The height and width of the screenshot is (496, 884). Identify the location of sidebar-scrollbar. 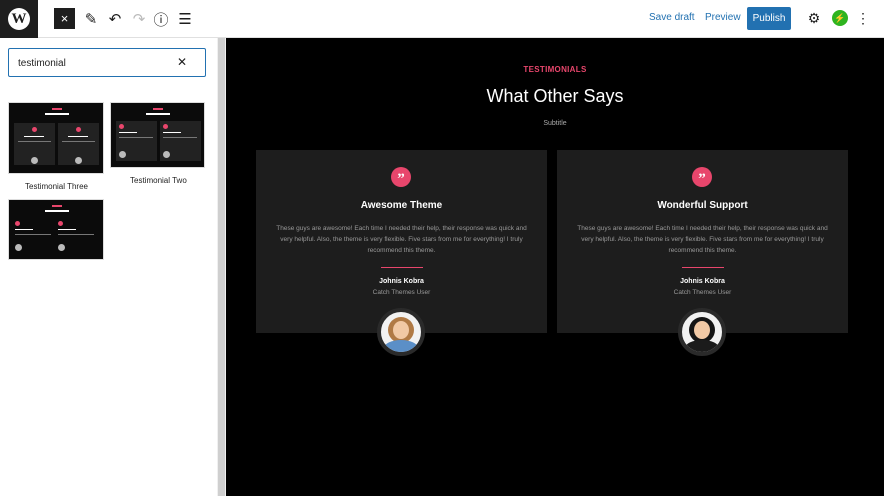
(221, 267).